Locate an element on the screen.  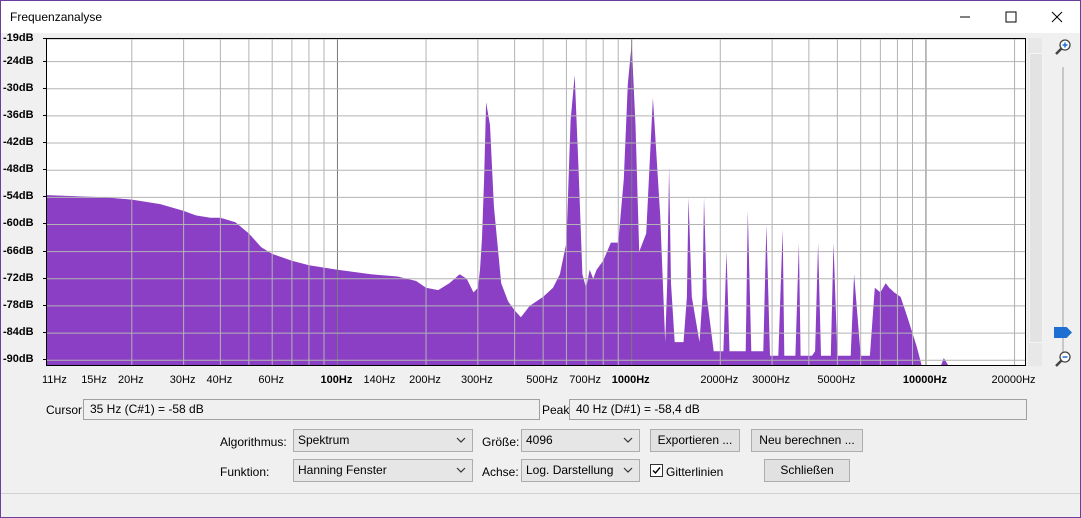
zoom-out-button is located at coordinates (1063, 359).